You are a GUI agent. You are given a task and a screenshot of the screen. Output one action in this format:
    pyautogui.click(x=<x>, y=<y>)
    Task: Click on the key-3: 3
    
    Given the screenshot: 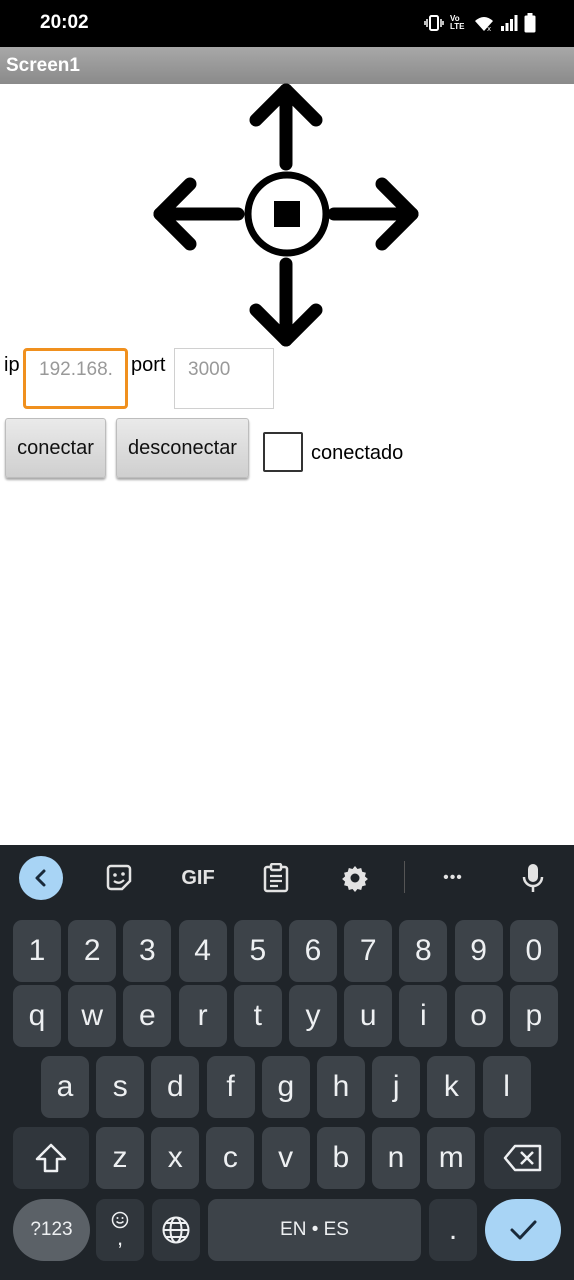 What is the action you would take?
    pyautogui.click(x=147, y=951)
    